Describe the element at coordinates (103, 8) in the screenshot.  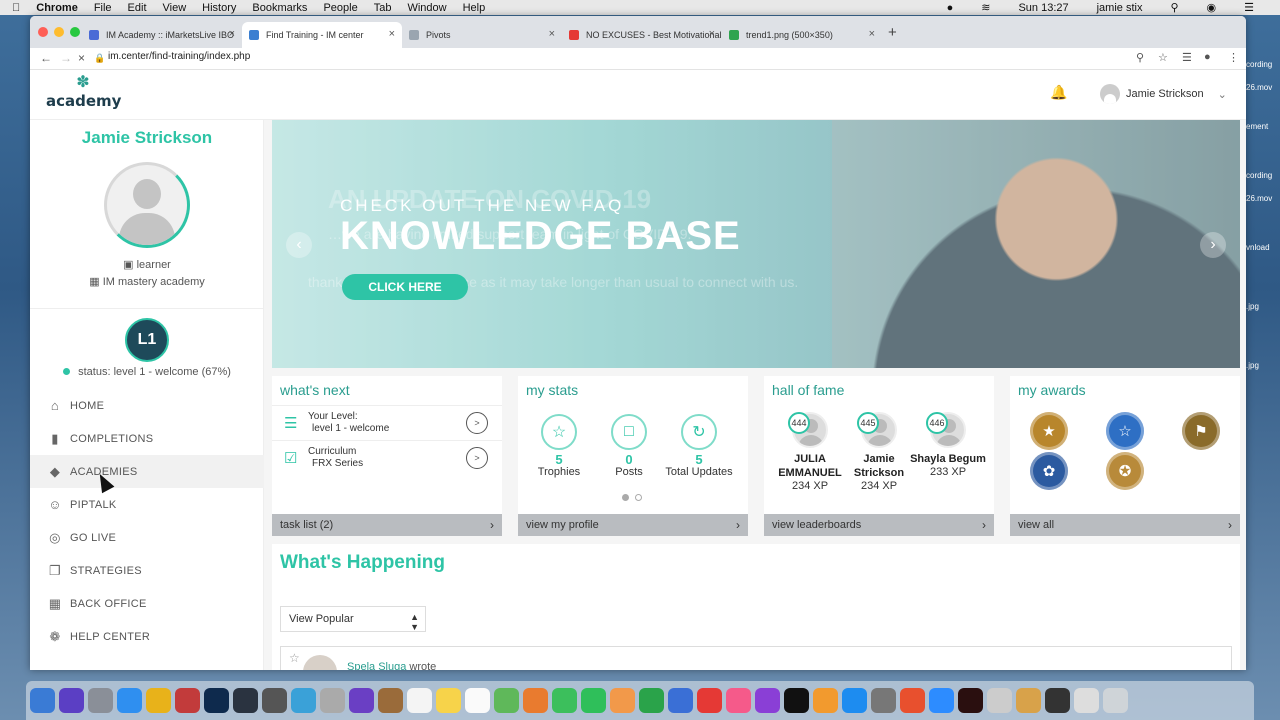
I see `menu-file: File` at that location.